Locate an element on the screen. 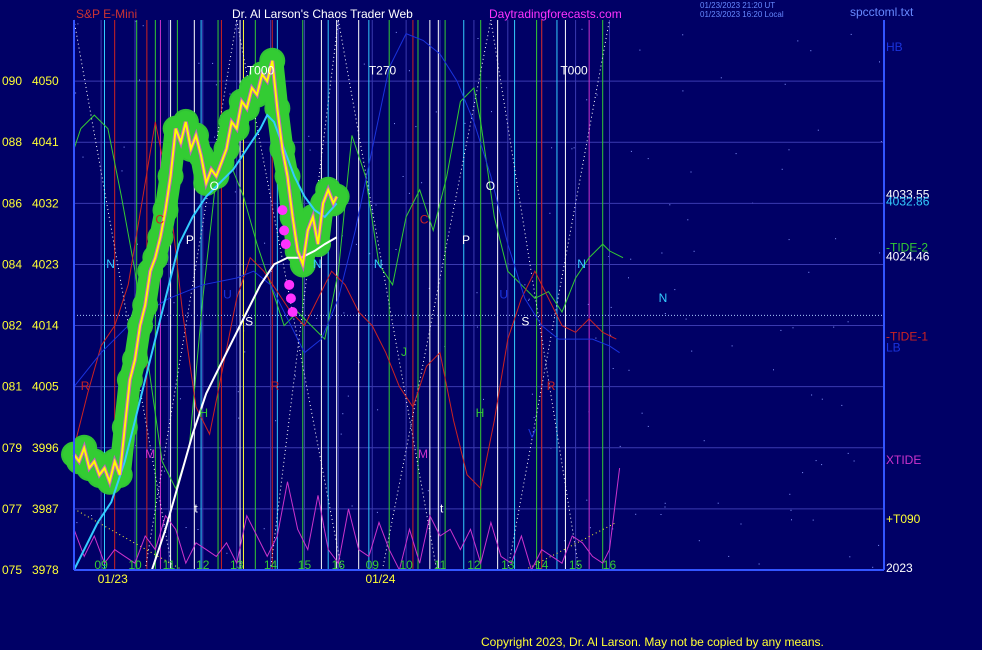  right-axis-label: XTIDE is located at coordinates (903, 460).